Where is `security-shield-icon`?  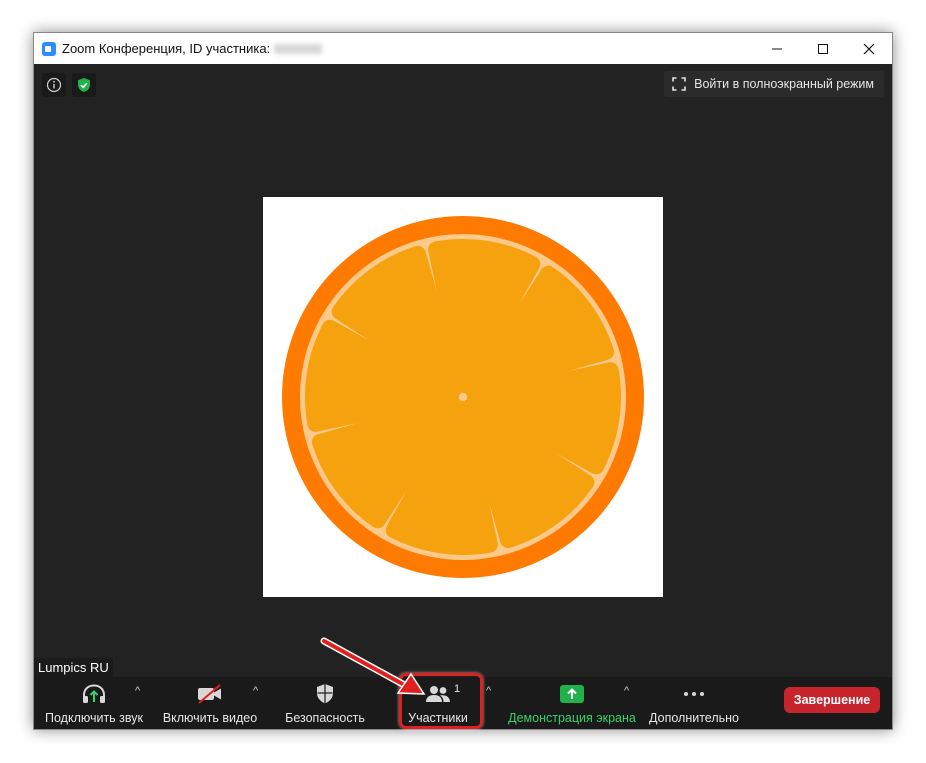 security-shield-icon is located at coordinates (325, 694).